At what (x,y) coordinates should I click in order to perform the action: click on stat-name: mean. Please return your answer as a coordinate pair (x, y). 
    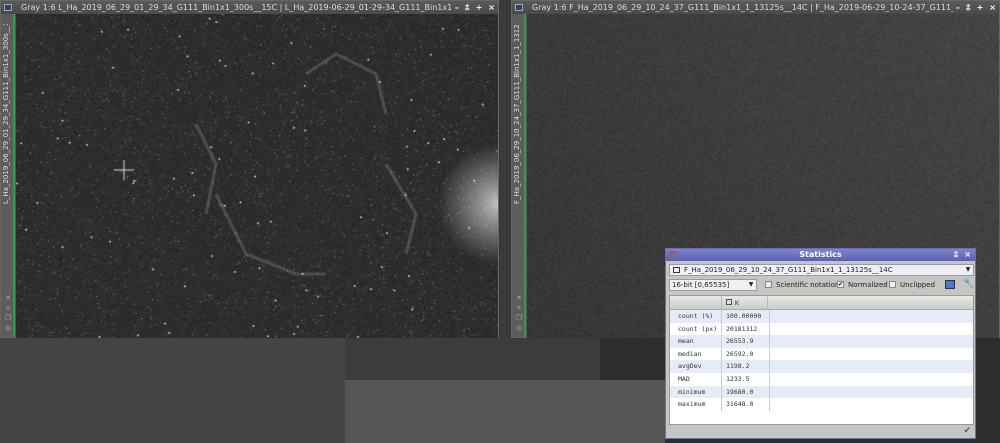
    Looking at the image, I should click on (686, 341).